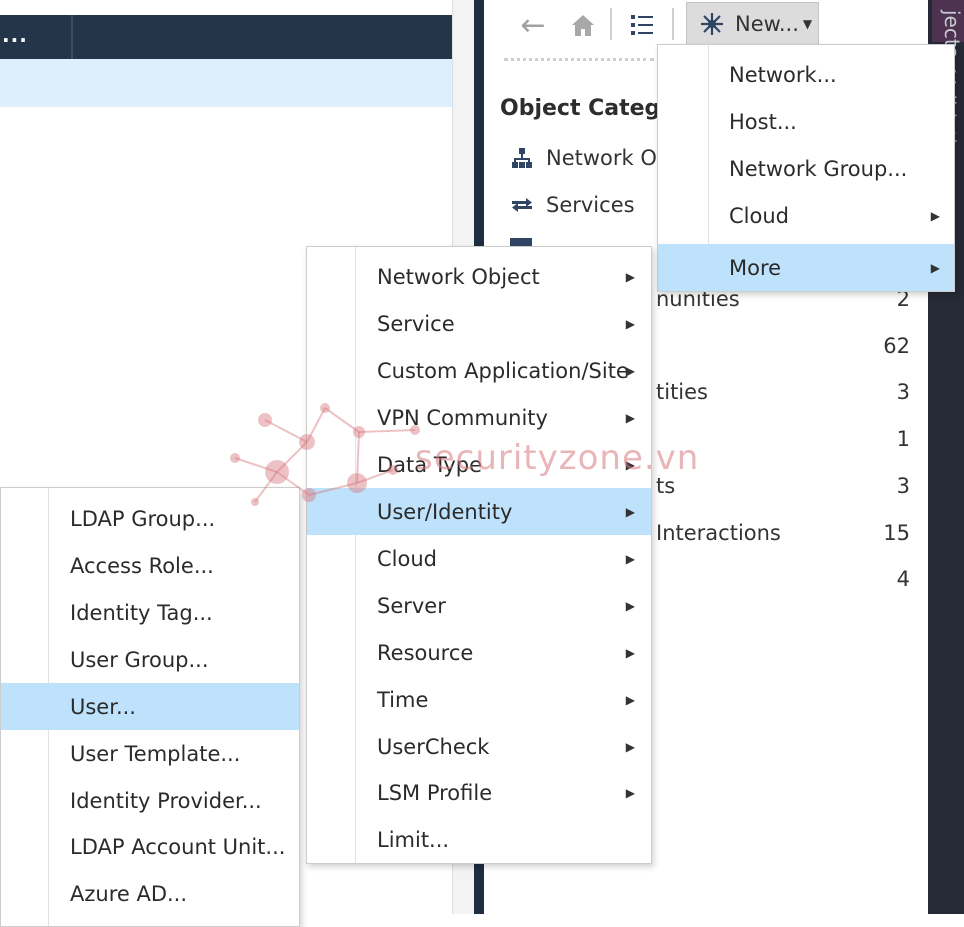  I want to click on star-burst-icon, so click(712, 24).